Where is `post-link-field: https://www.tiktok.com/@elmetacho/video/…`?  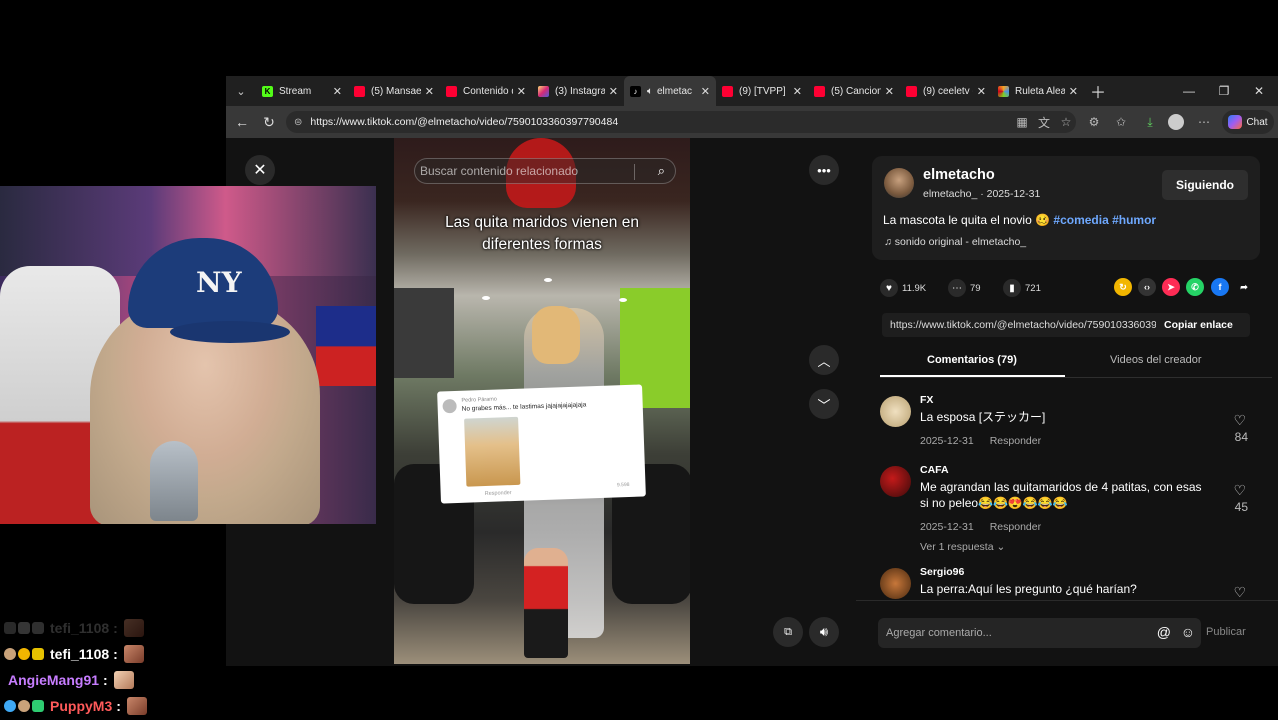 post-link-field: https://www.tiktok.com/@elmetacho/video/… is located at coordinates (1019, 325).